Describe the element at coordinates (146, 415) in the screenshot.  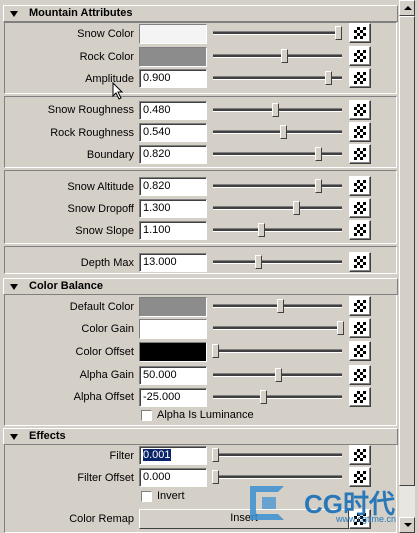
I see `alpha-is-luminance-checkbox` at that location.